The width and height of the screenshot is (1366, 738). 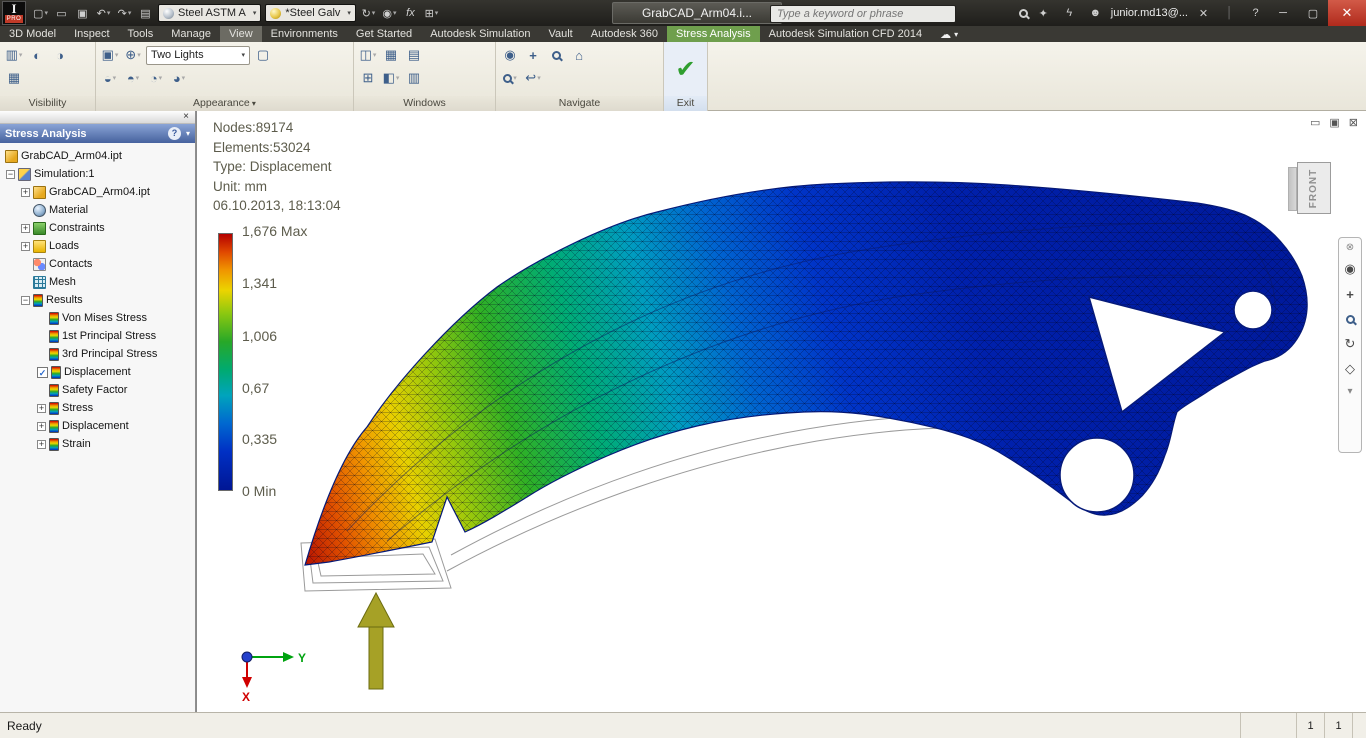 I want to click on visual-style-icon: ◐, so click(x=37, y=55).